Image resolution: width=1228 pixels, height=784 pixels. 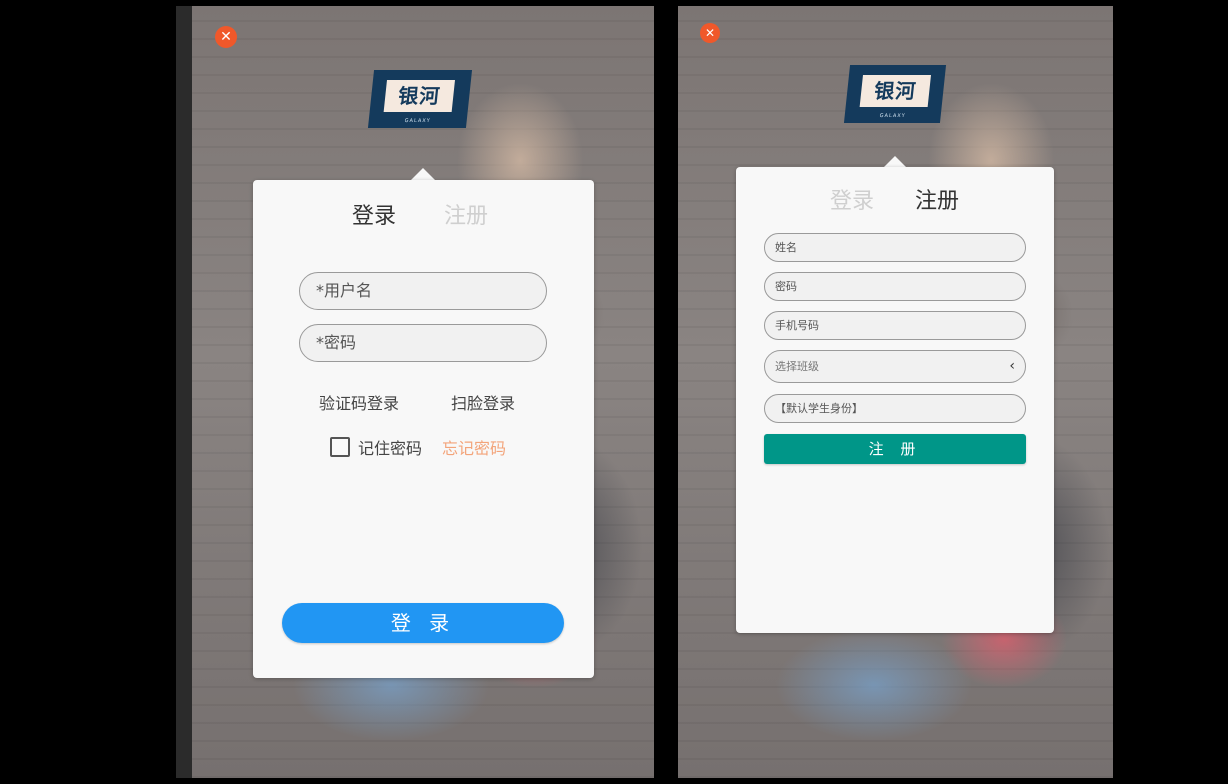 I want to click on chevron-left-icon: ‹, so click(x=1012, y=366).